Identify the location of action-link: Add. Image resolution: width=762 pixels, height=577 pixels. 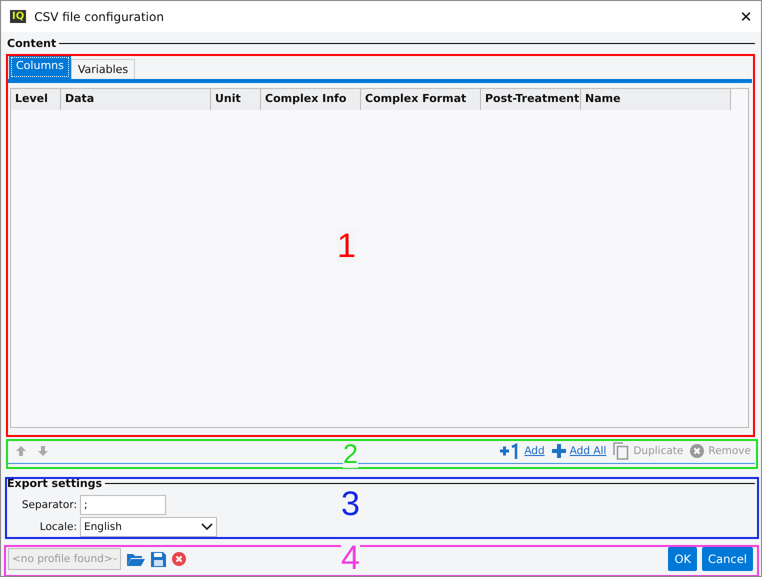
(534, 451).